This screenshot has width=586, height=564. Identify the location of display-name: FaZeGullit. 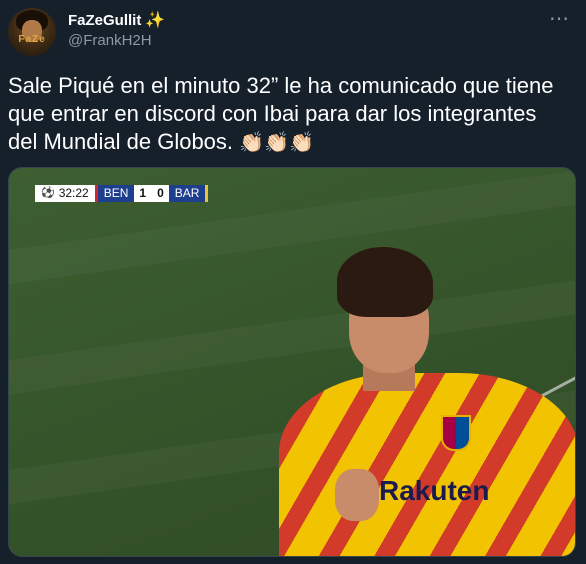
(104, 20).